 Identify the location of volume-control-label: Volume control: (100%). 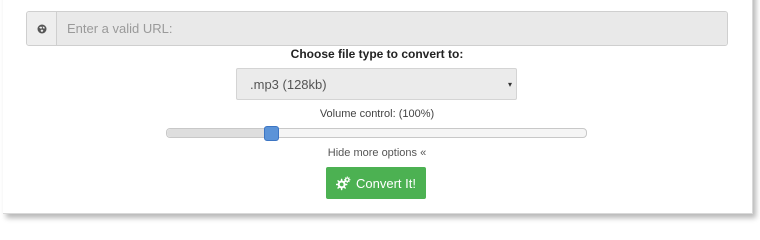
(377, 114).